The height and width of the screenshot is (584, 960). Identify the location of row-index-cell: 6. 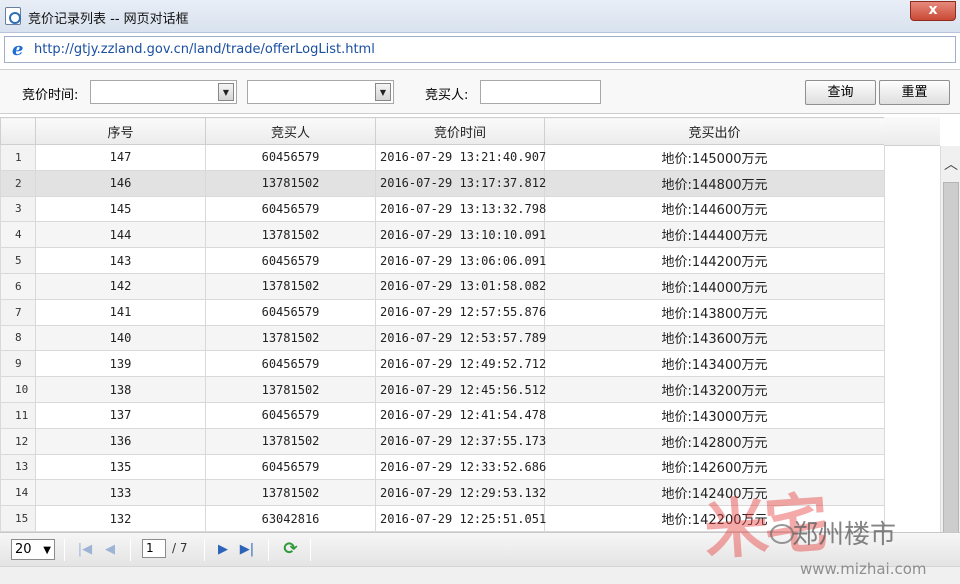
(18, 286).